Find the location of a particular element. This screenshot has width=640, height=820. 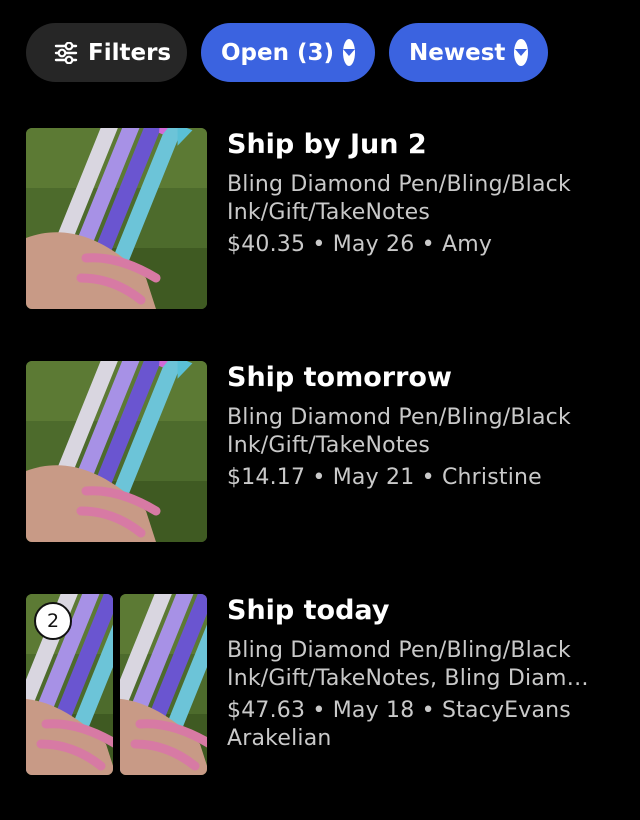

ship-status: Ship tomorrow is located at coordinates (339, 377).